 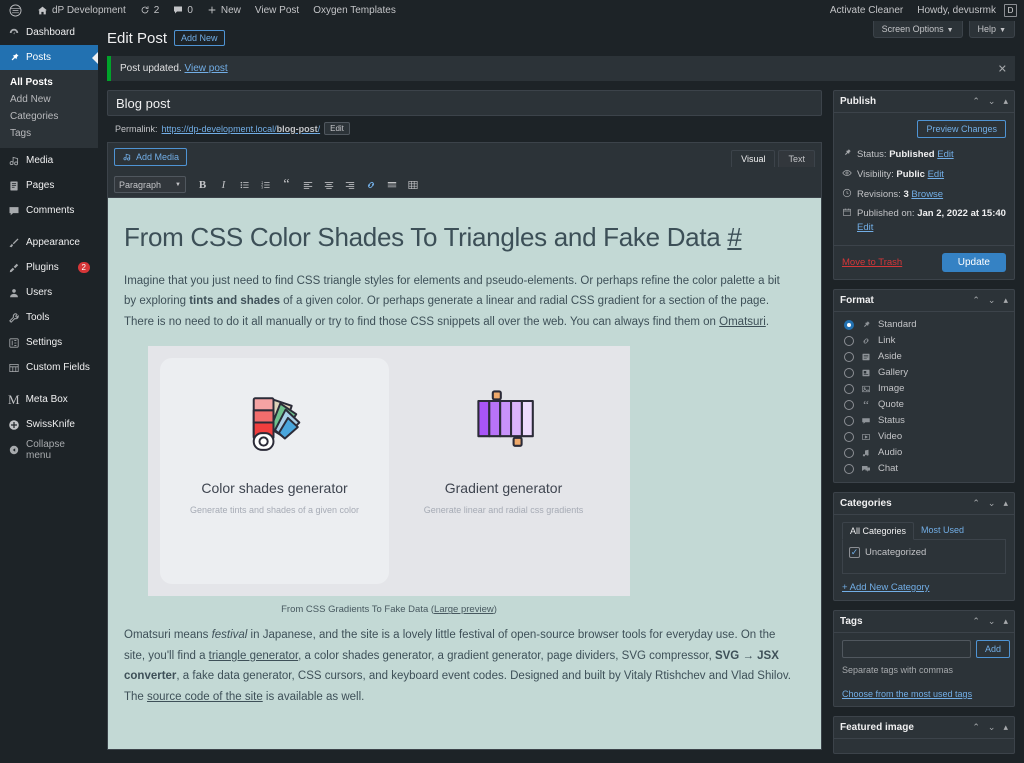 I want to click on radio-video, so click(x=849, y=436).